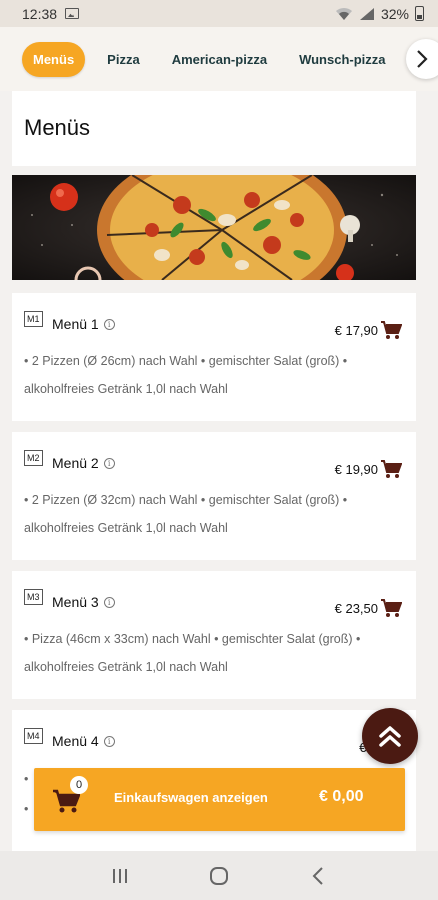  What do you see at coordinates (40, 13) in the screenshot?
I see `status-time: 12:38` at bounding box center [40, 13].